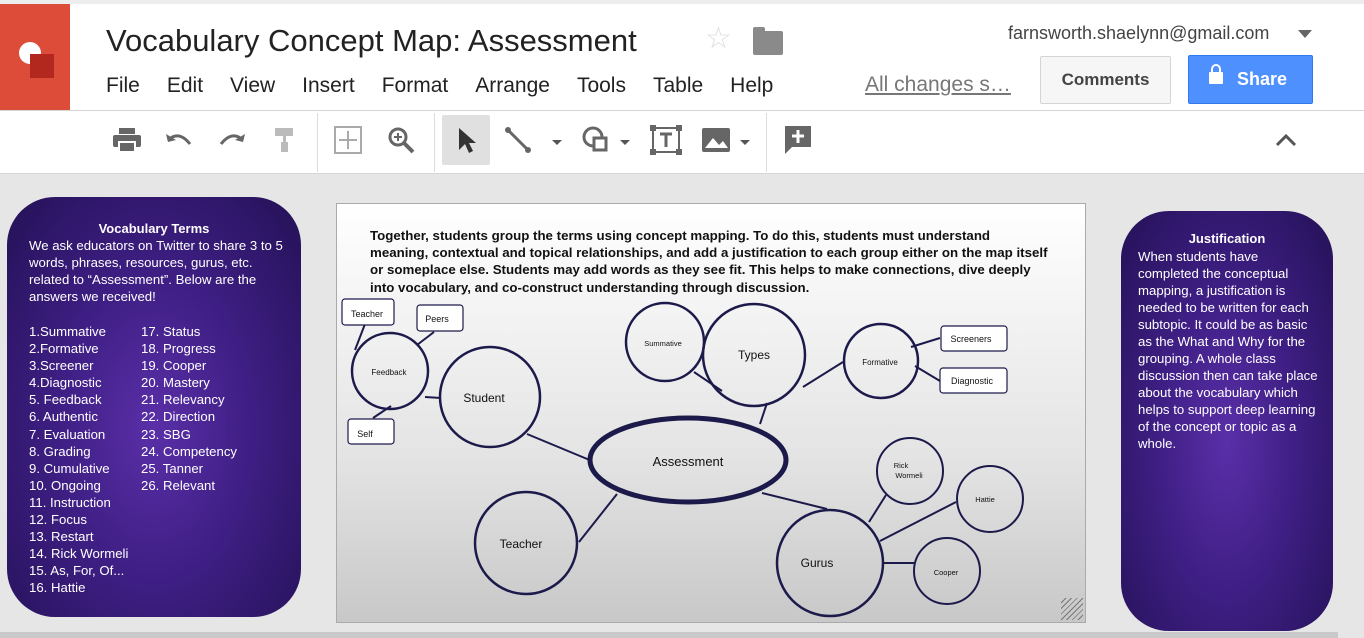 The image size is (1364, 638). What do you see at coordinates (232, 140) in the screenshot?
I see `redo-icon` at bounding box center [232, 140].